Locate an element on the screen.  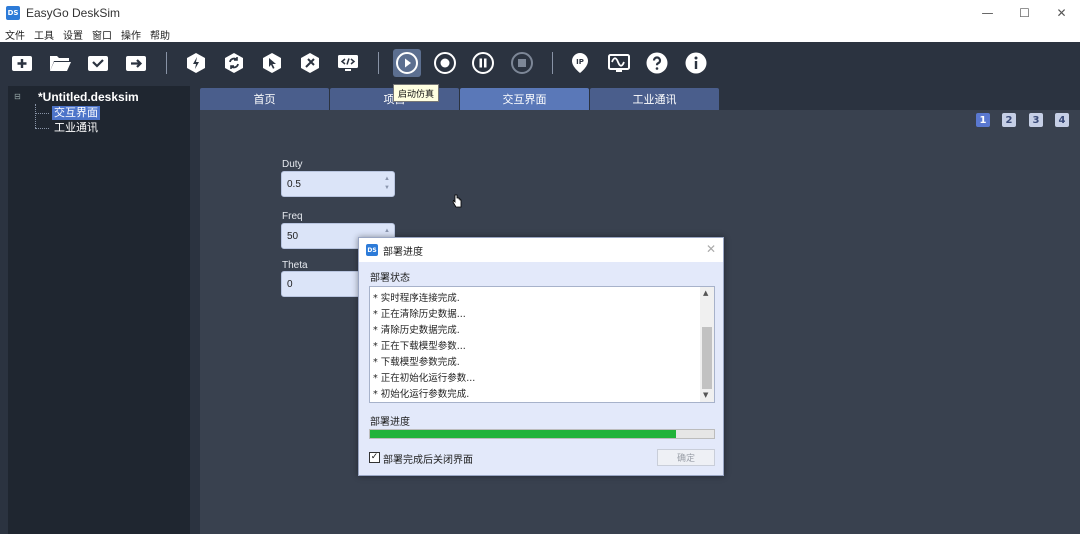
toolbar: IP is located at coordinates (540, 63).